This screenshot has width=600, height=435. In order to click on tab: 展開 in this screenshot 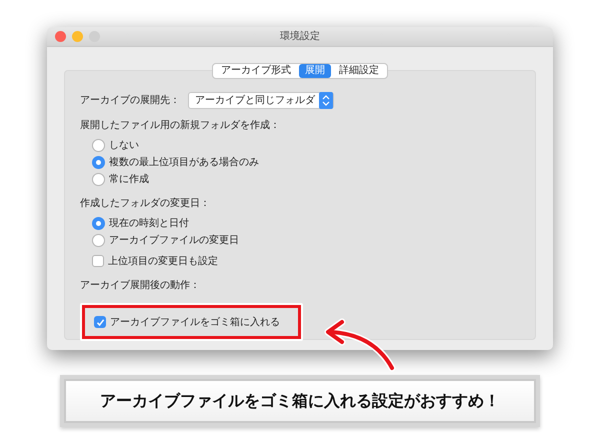, I will do `click(315, 71)`.